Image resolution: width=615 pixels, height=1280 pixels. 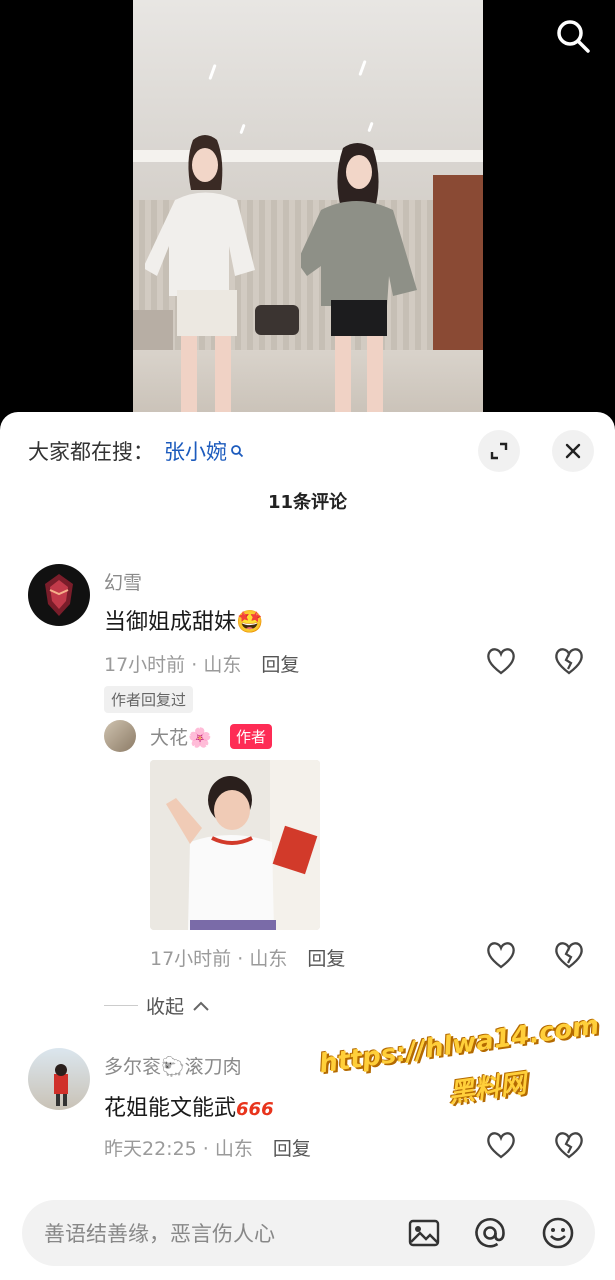 What do you see at coordinates (268, 959) in the screenshot?
I see `reply-location: 山东` at bounding box center [268, 959].